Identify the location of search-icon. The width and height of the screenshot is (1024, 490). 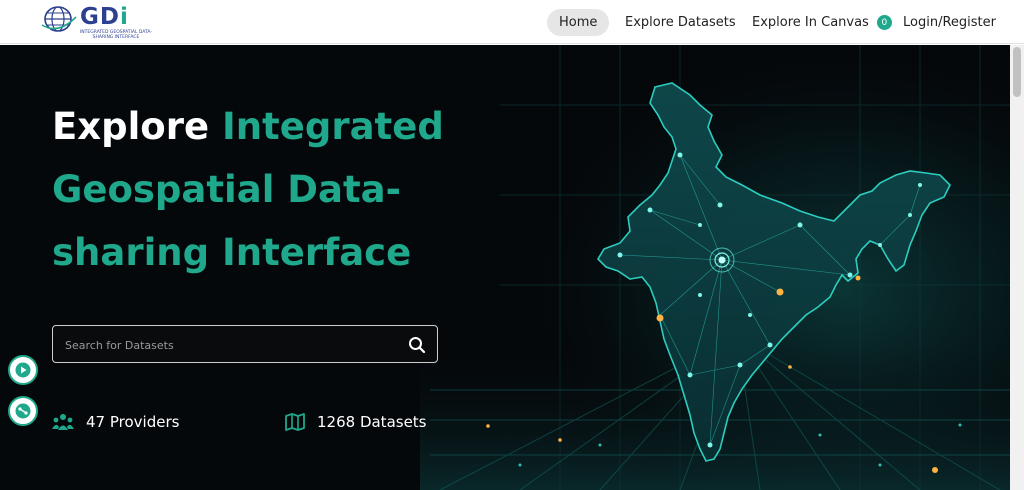
(417, 345).